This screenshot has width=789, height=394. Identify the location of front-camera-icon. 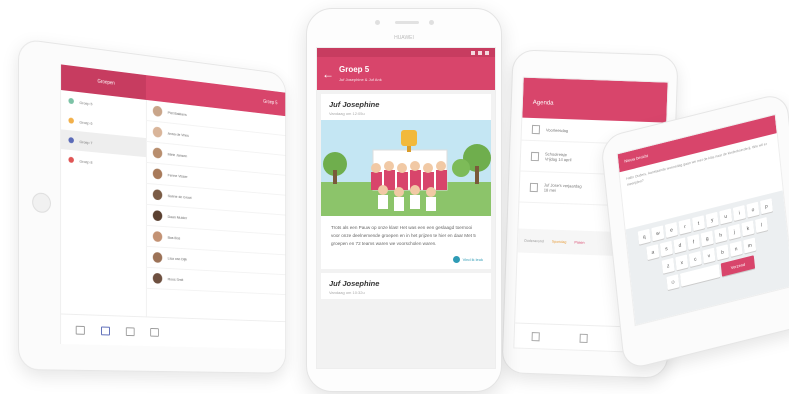
(431, 22).